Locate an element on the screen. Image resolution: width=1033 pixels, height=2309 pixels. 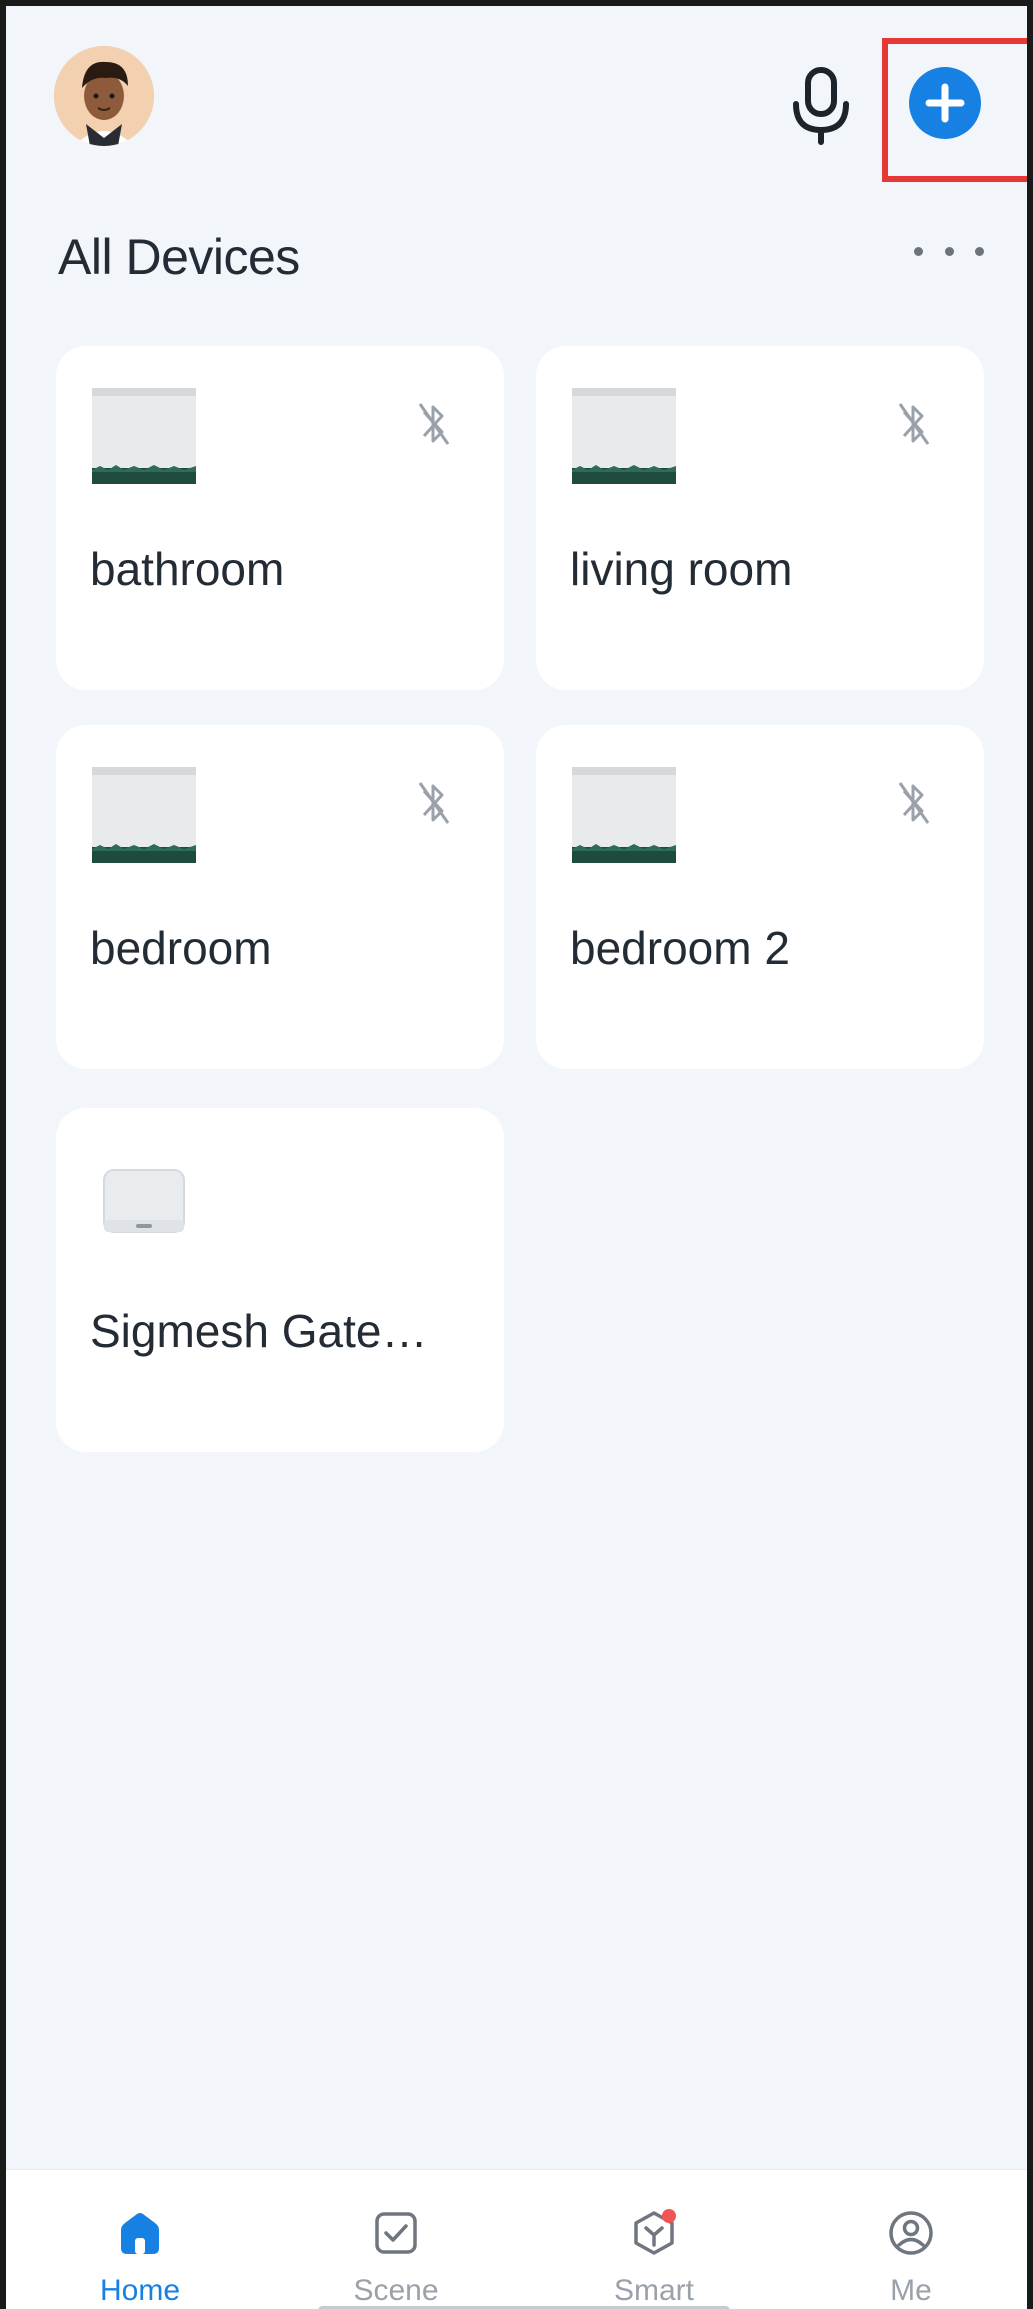
nav-tab-label: Scene is located at coordinates (396, 2290).